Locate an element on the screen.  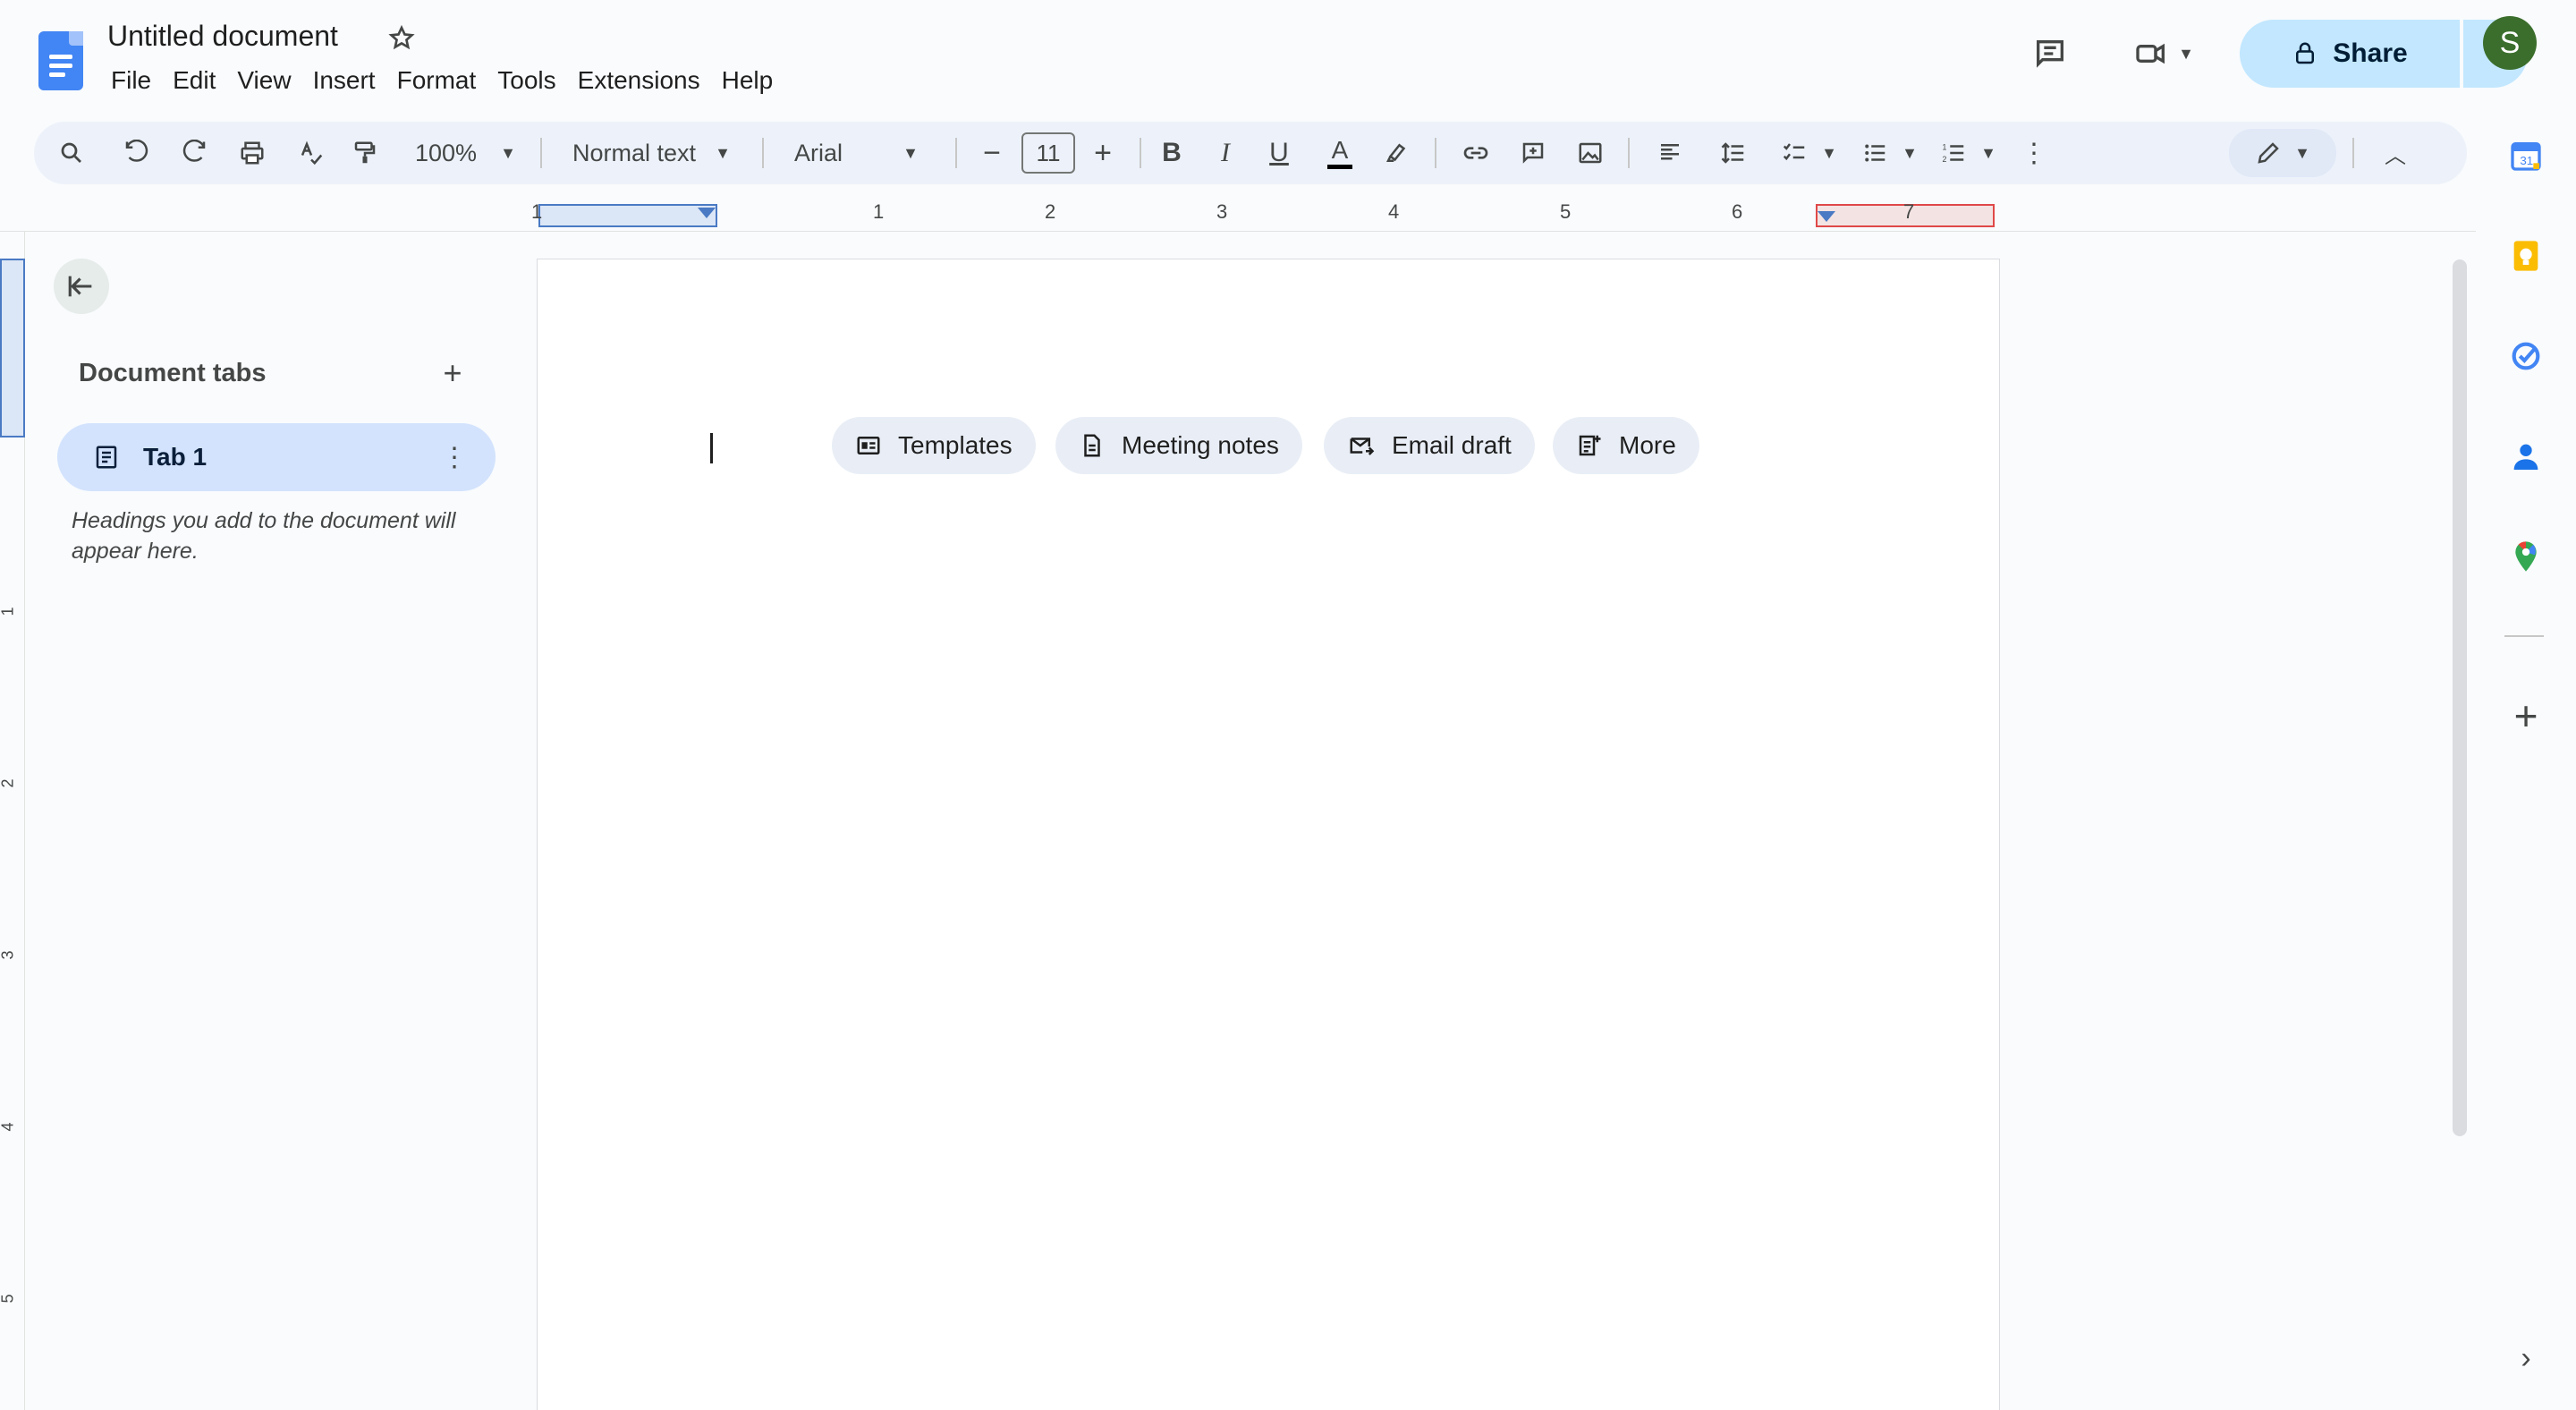
numbered-list-icon: 12 is located at coordinates (1953, 153).